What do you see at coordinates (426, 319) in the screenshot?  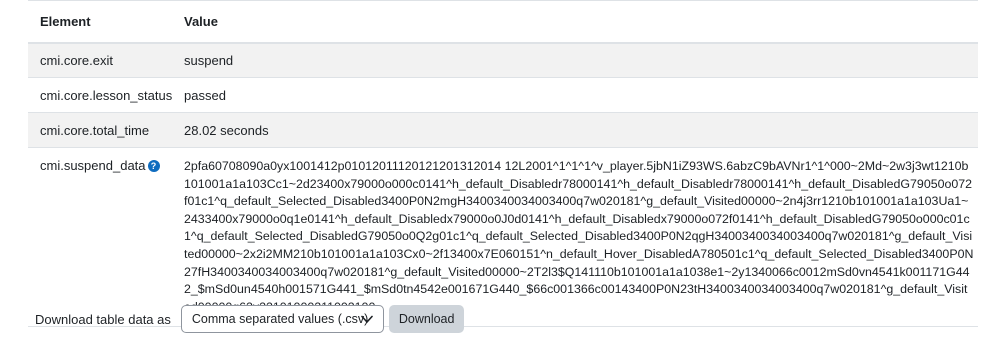 I see `download-button: Download` at bounding box center [426, 319].